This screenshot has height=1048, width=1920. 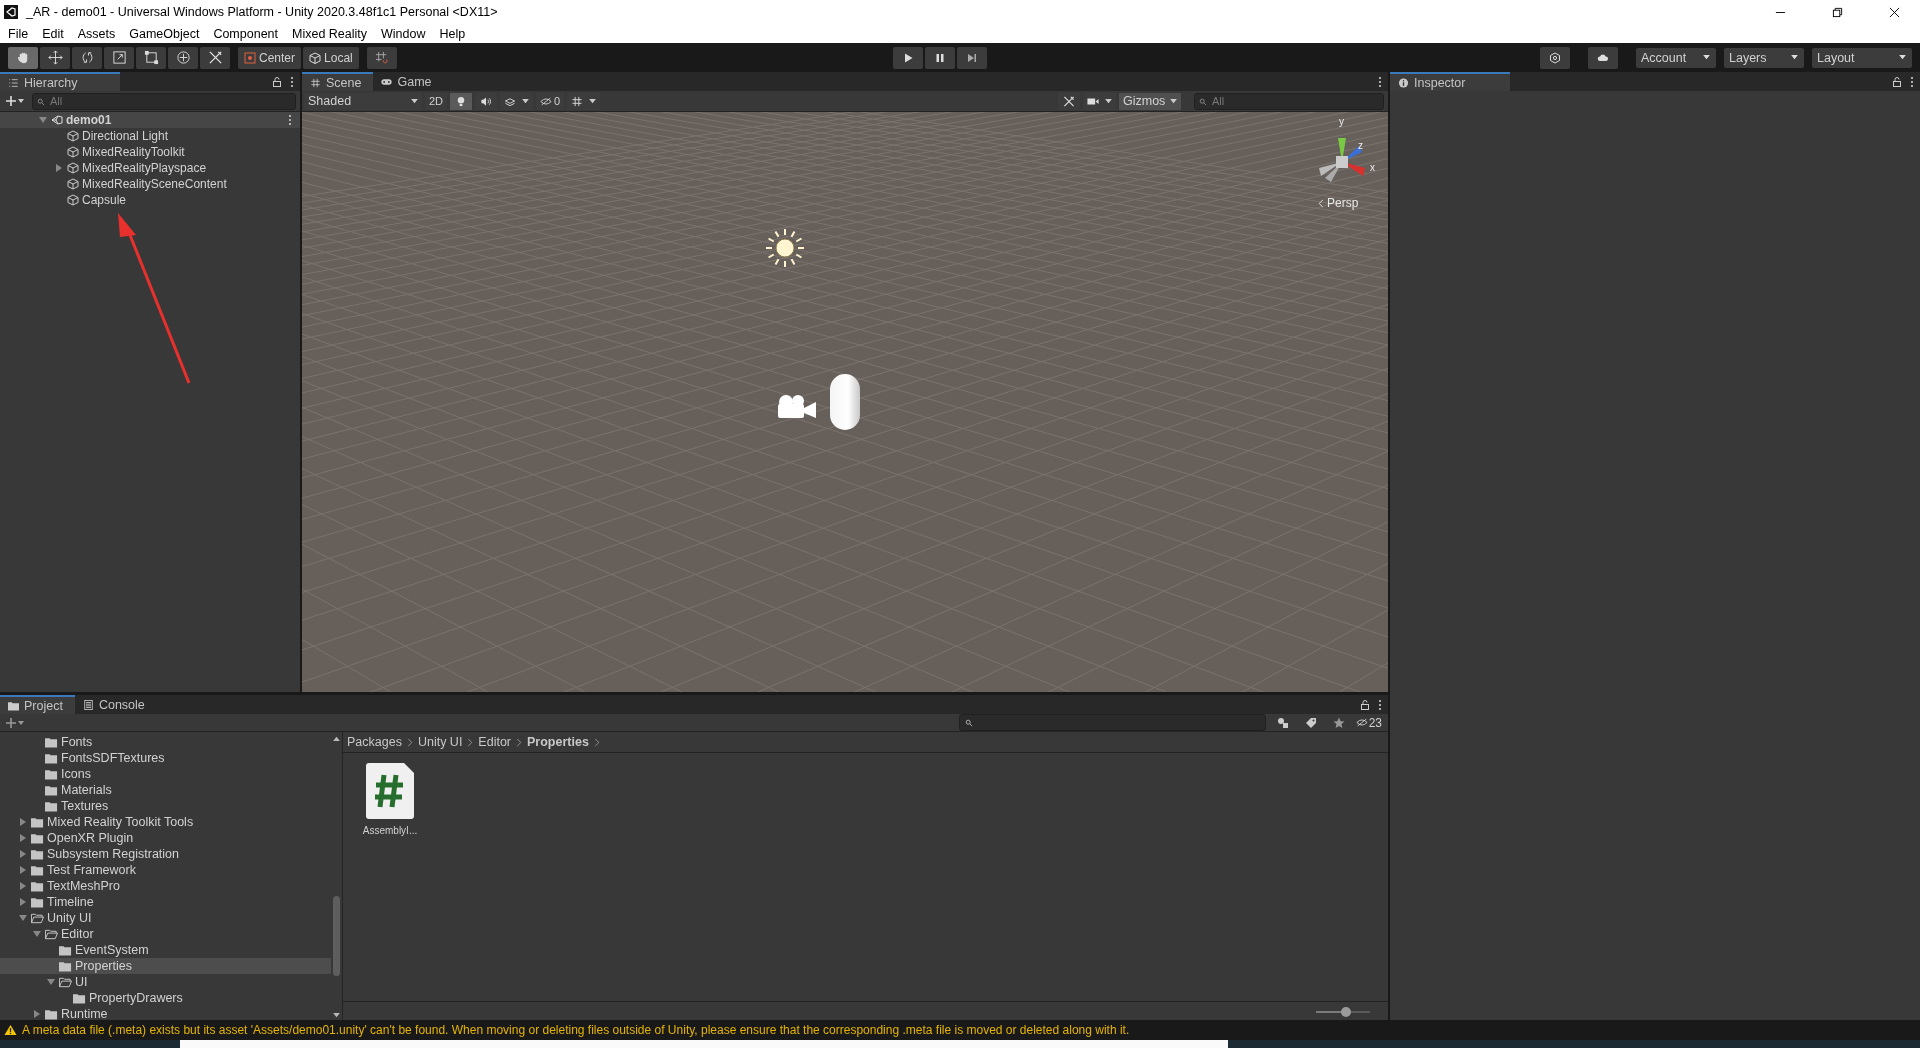 I want to click on hierarchy-item: MixedRealityPlayspace, so click(x=144, y=168).